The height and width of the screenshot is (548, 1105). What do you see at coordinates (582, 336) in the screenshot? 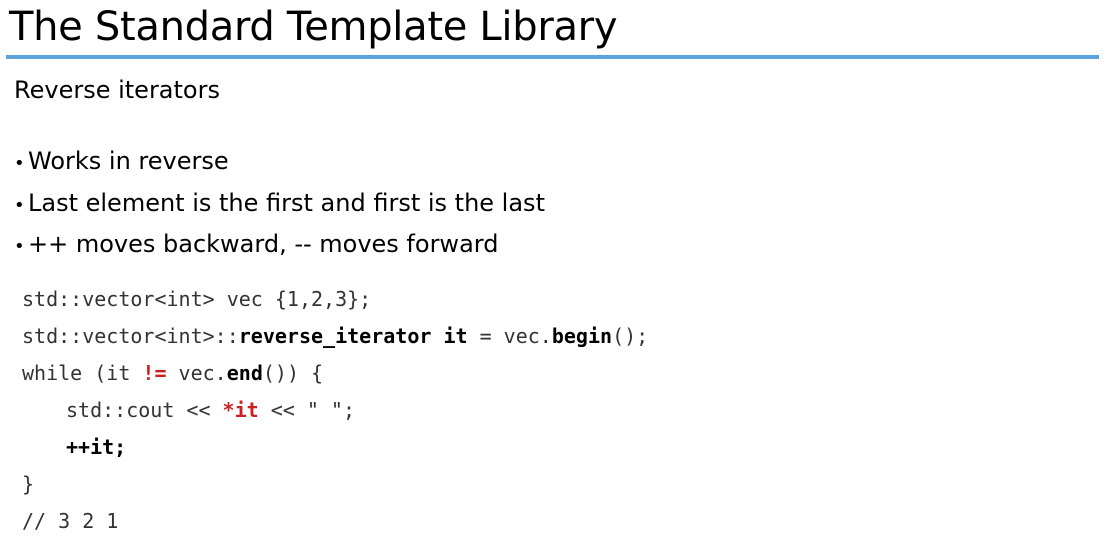
I see `code-method: begin` at bounding box center [582, 336].